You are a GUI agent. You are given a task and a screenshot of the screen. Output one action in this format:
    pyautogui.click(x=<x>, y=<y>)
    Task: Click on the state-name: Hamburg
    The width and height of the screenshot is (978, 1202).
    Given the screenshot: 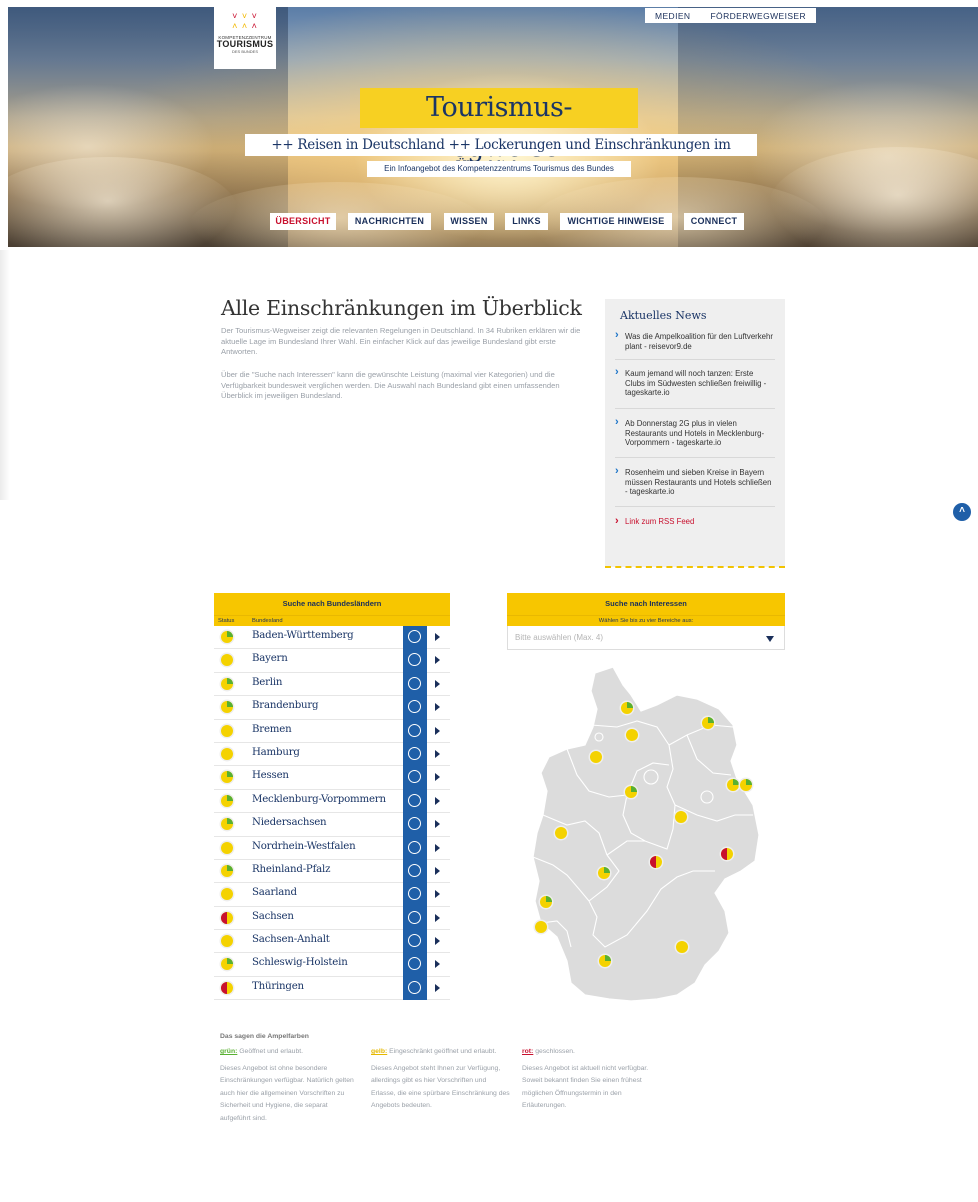 What is the action you would take?
    pyautogui.click(x=276, y=752)
    